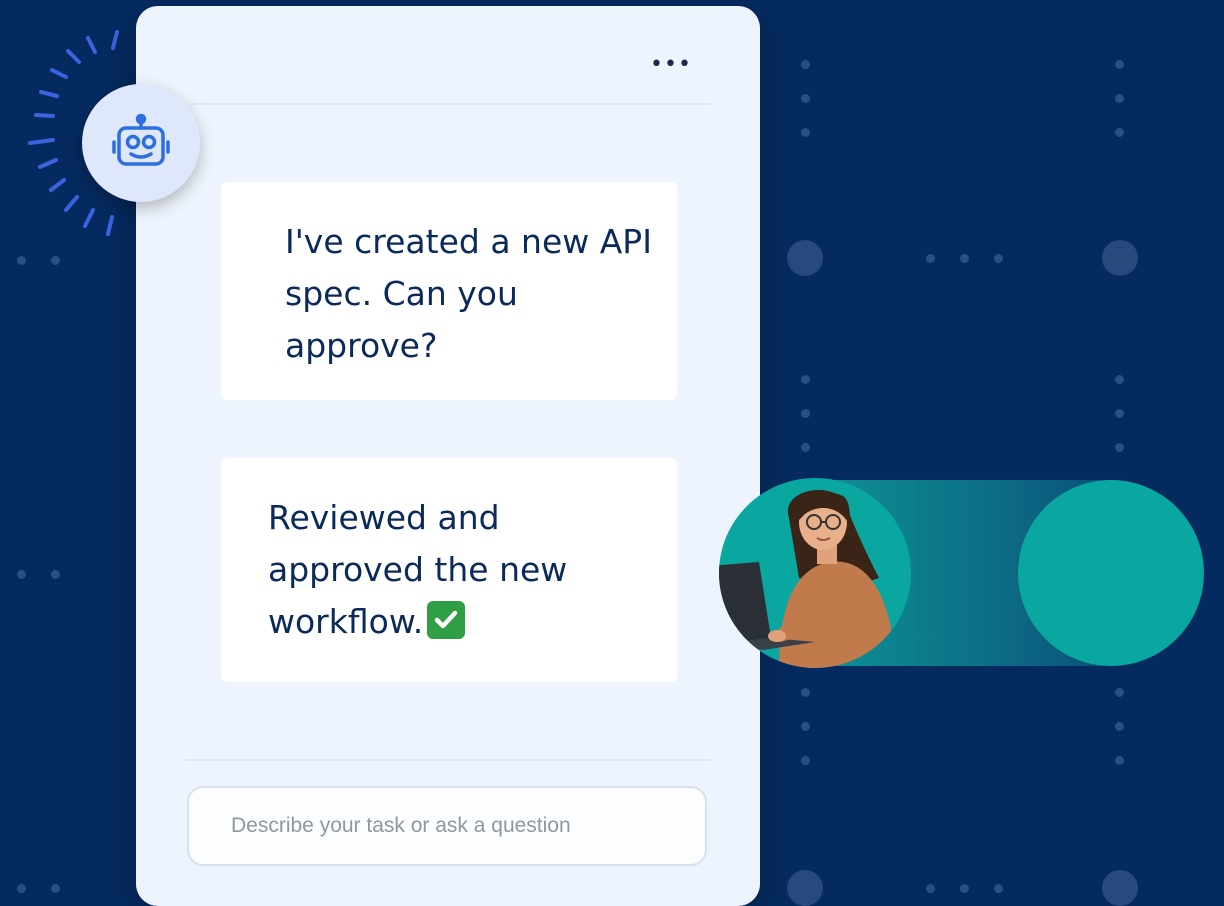 The width and height of the screenshot is (1224, 906). I want to click on person-with-laptop-illustration, so click(808, 578).